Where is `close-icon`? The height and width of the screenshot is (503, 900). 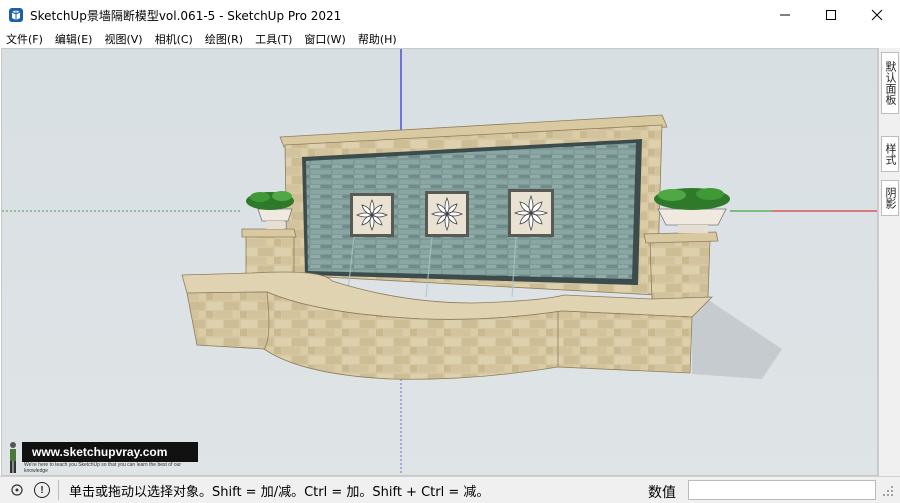
close-icon is located at coordinates (877, 15).